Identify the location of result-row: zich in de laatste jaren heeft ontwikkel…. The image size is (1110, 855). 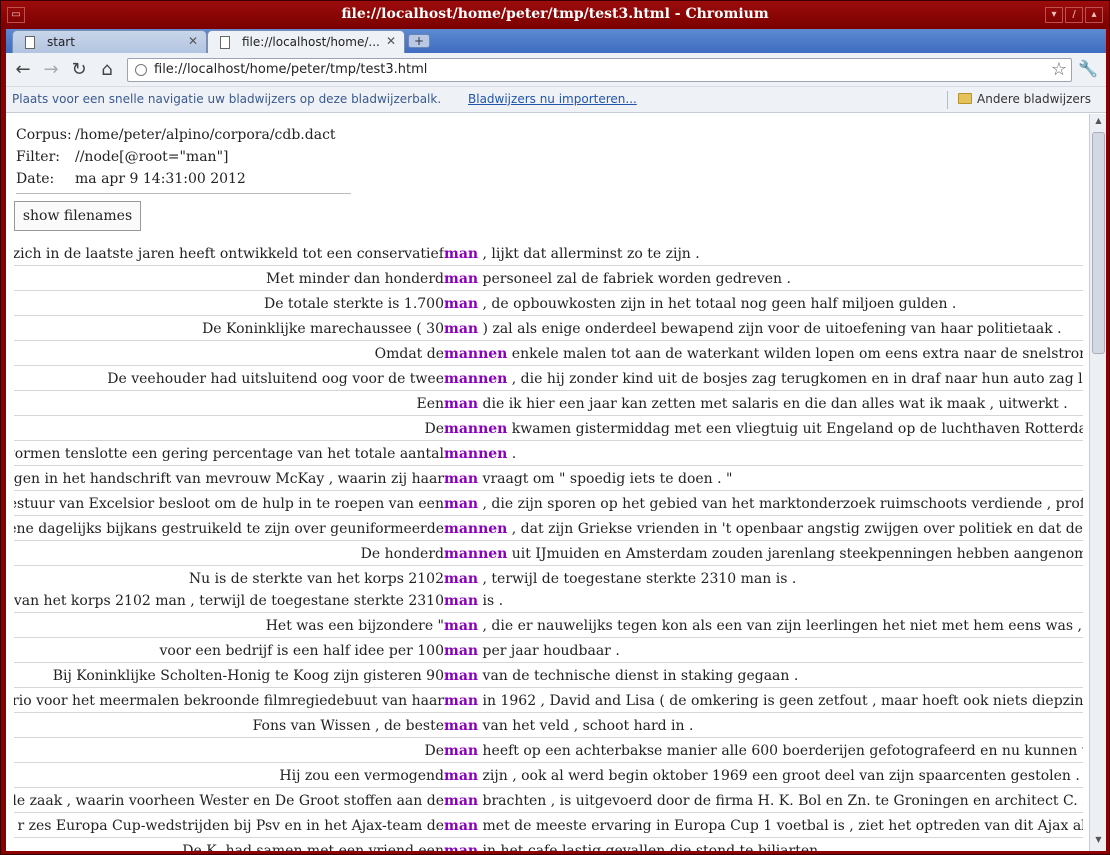
(548, 253).